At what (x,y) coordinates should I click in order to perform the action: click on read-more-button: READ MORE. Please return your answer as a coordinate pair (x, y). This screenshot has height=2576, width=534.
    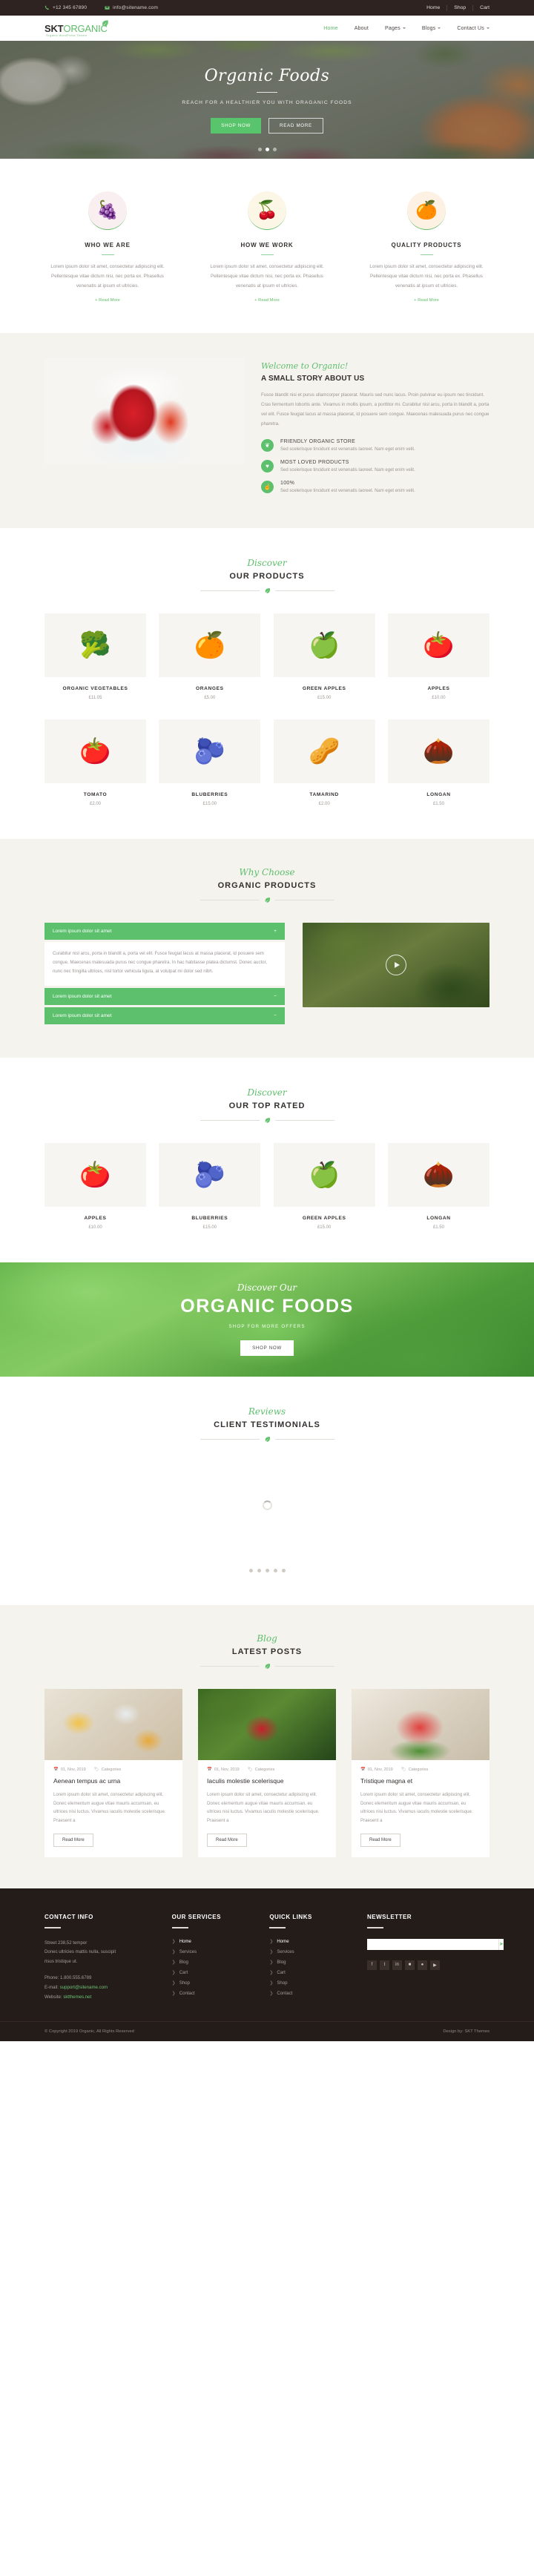
    Looking at the image, I should click on (295, 125).